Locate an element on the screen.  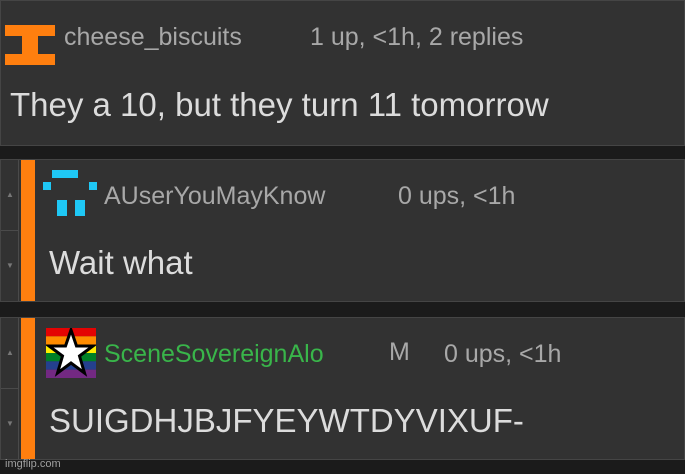
comment-text: They a 10, but they turn 11 tomorrow is located at coordinates (279, 104).